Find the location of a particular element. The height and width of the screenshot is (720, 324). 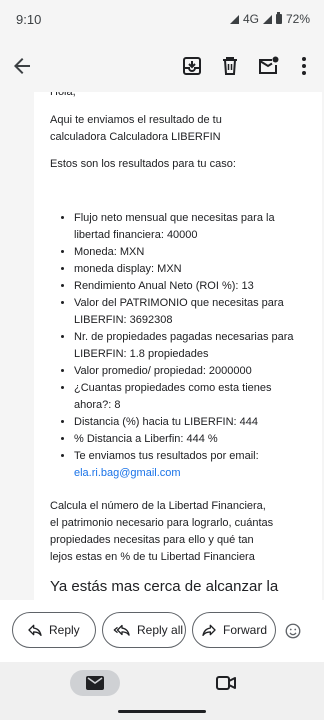

reply-all-icon is located at coordinates (121, 630).